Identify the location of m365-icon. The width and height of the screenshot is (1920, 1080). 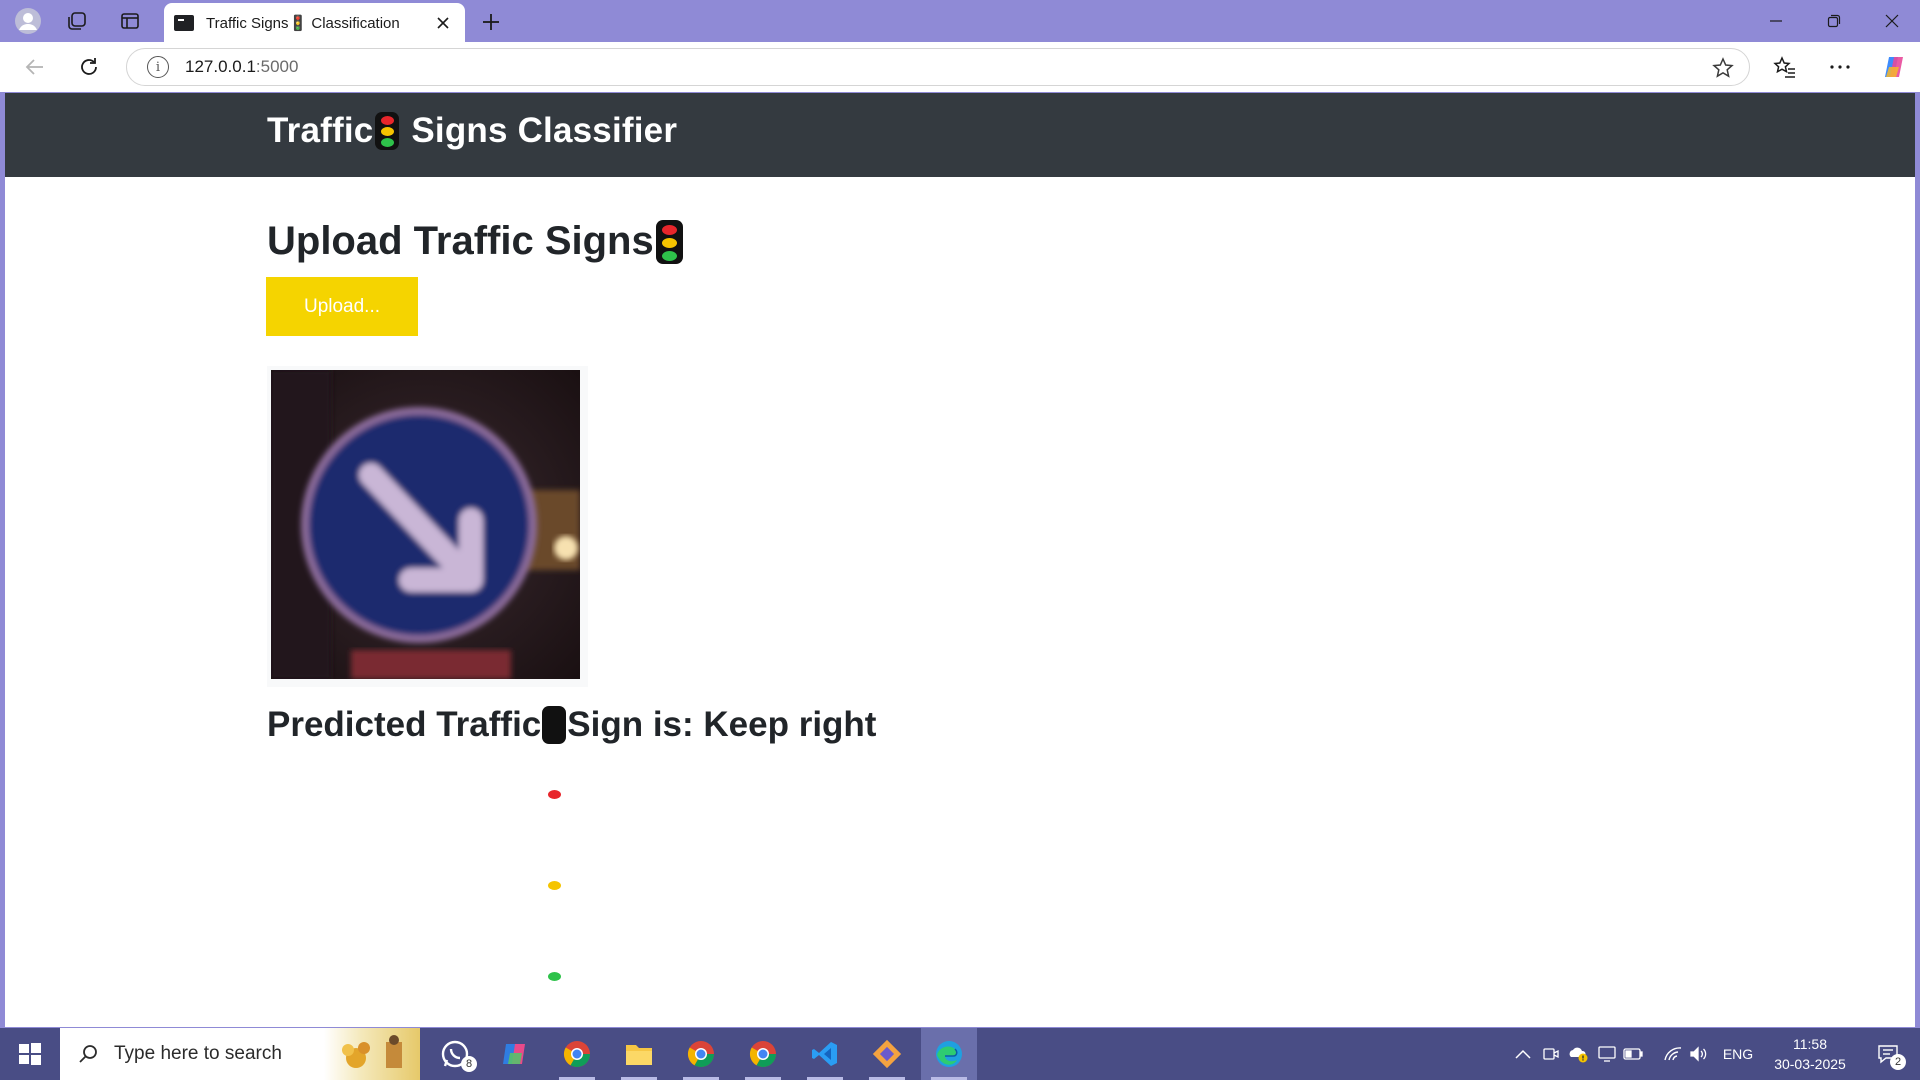
(515, 1054).